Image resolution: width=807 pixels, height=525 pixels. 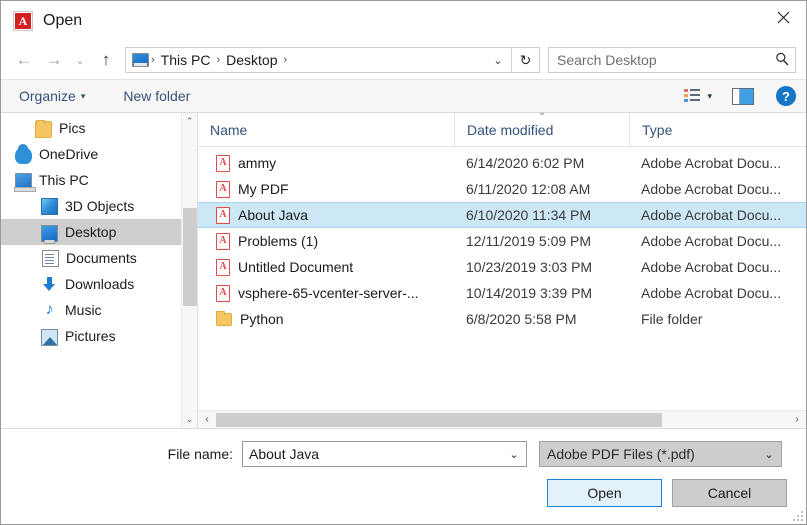 What do you see at coordinates (190, 419) in the screenshot?
I see `scroll-down-icon: ⌄` at bounding box center [190, 419].